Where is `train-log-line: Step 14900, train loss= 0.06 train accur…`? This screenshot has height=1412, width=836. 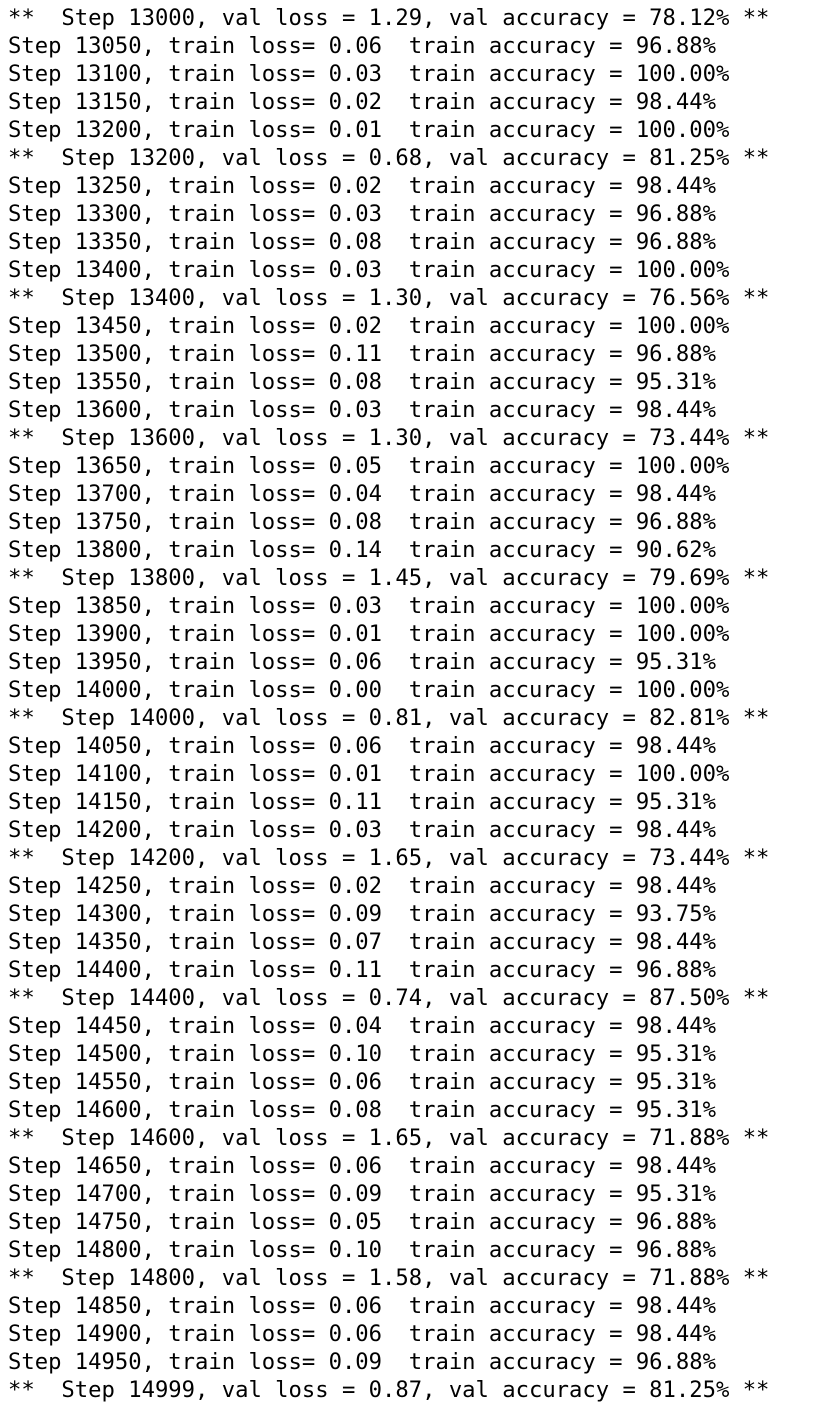 train-log-line: Step 14900, train loss= 0.06 train accur… is located at coordinates (362, 1334).